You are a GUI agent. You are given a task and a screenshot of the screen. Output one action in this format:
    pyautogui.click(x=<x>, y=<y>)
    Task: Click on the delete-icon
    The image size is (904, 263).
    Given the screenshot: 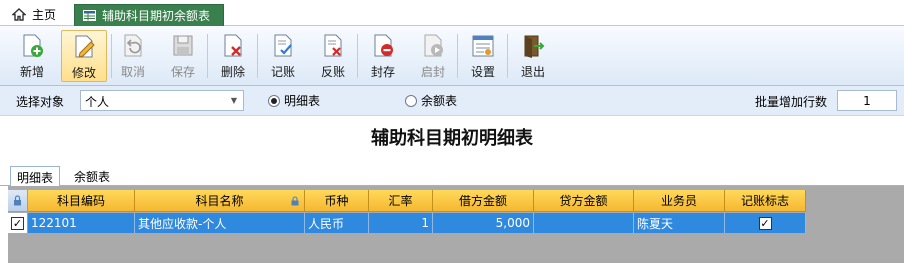 What is the action you would take?
    pyautogui.click(x=233, y=45)
    